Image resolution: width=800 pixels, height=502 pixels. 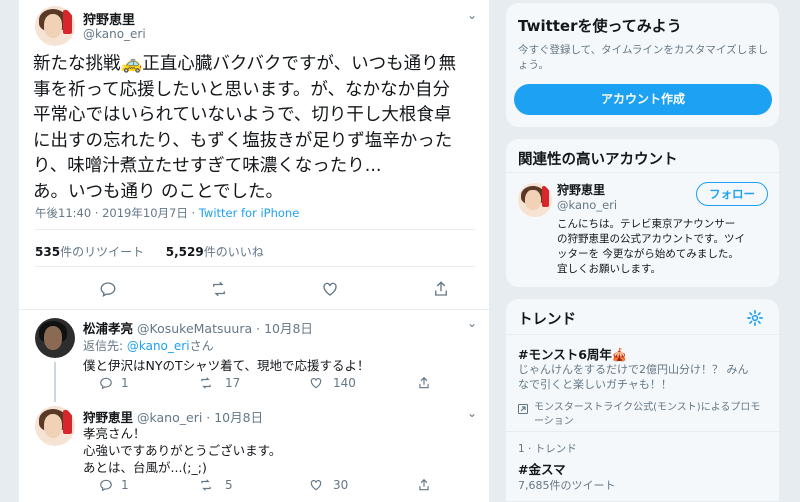 What do you see at coordinates (535, 200) in the screenshot?
I see `related-avatar` at bounding box center [535, 200].